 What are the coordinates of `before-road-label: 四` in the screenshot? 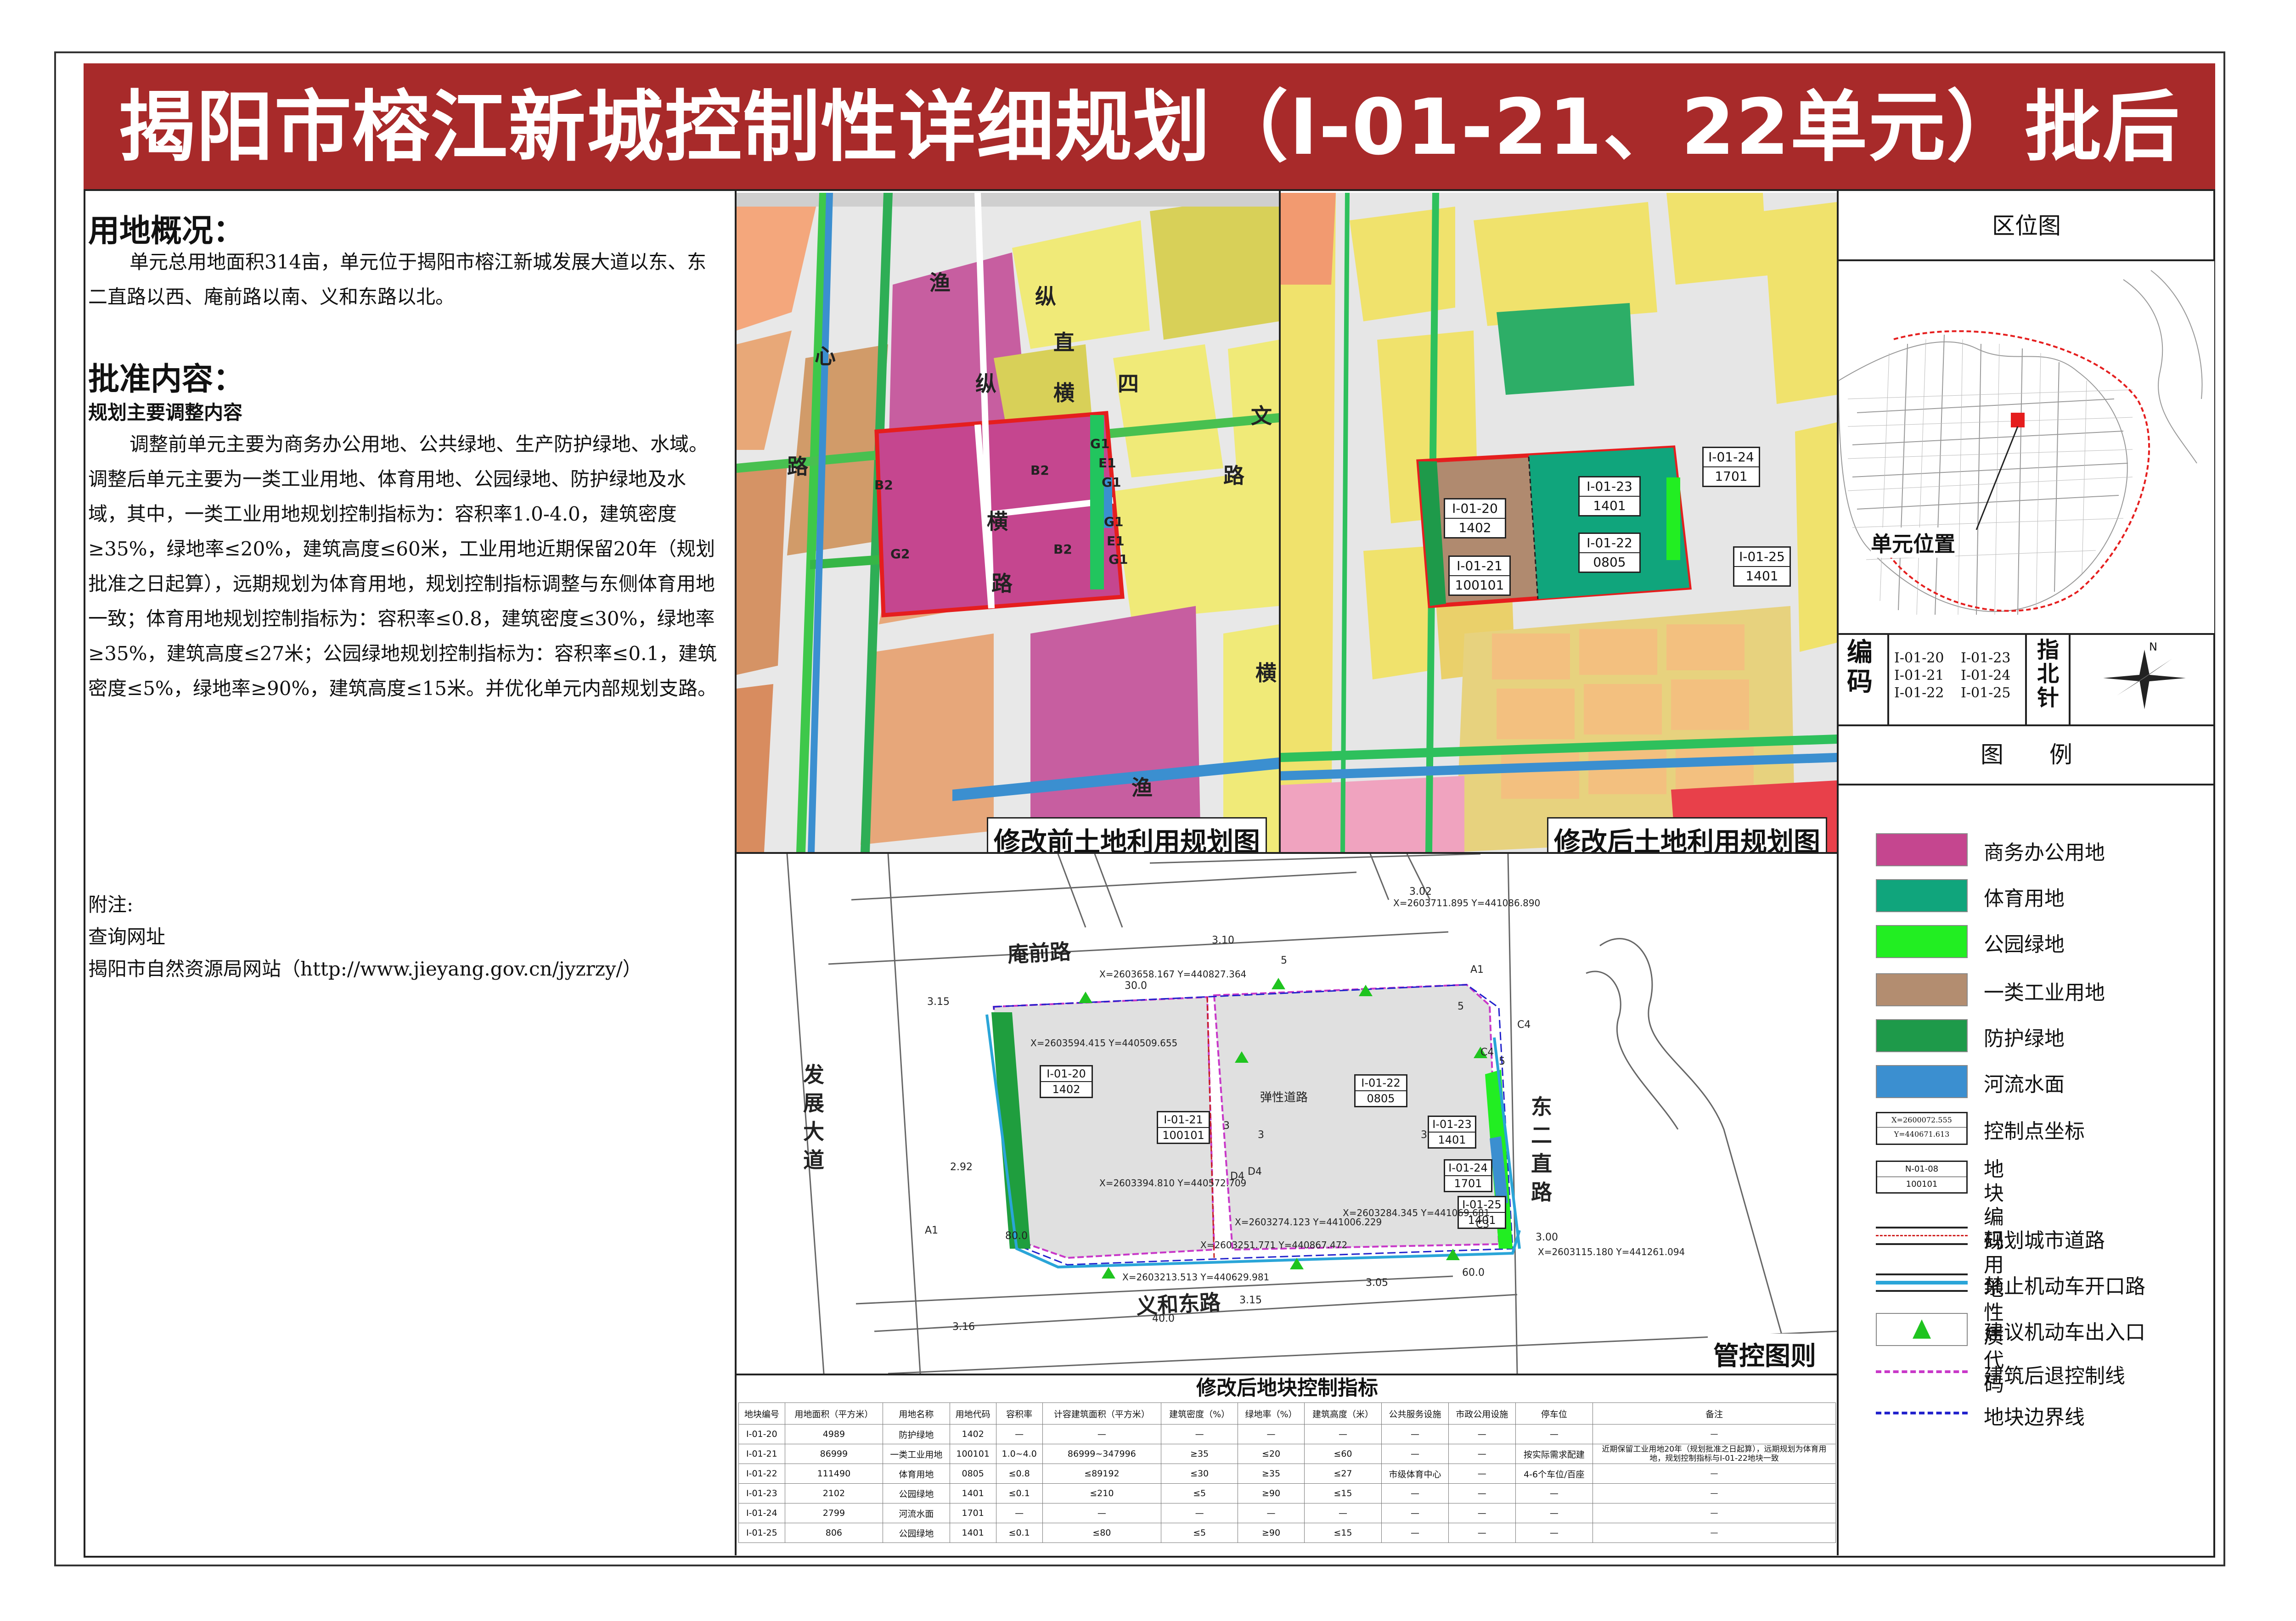 It's located at (1128, 383).